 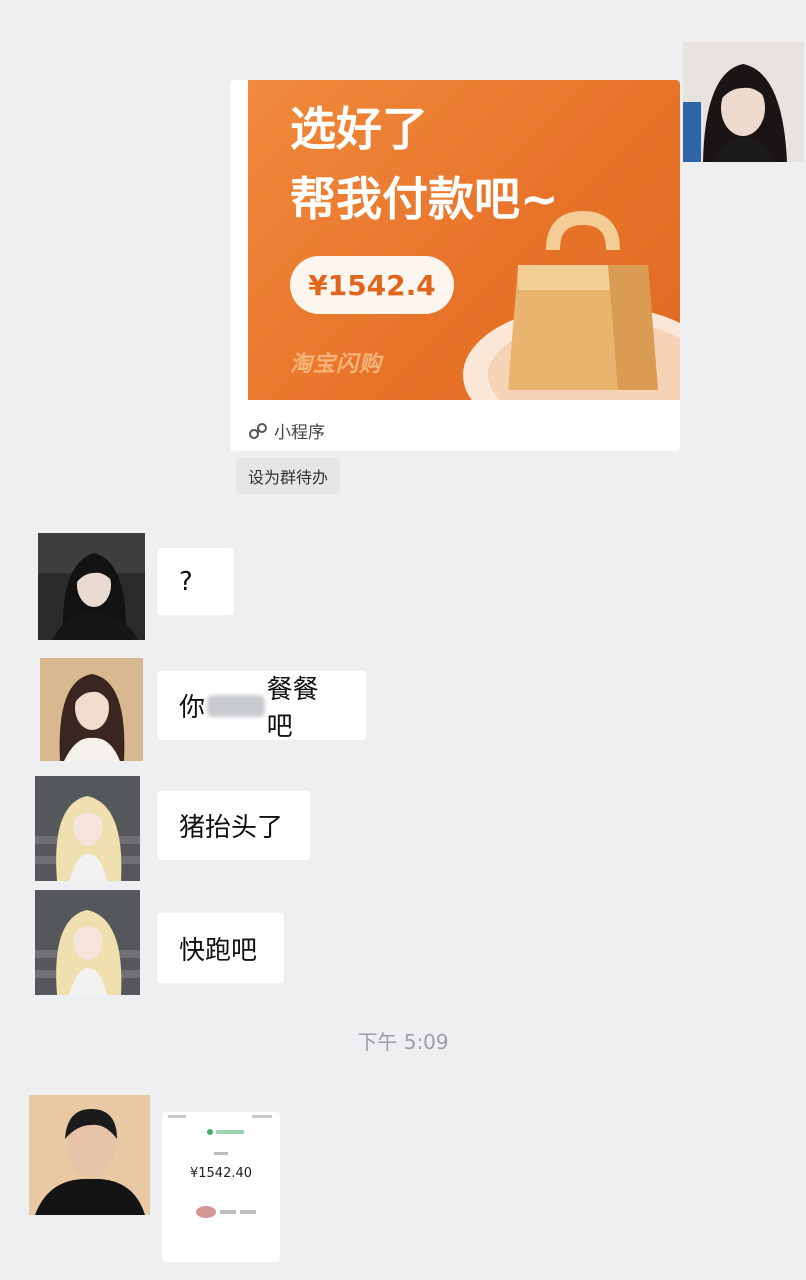 I want to click on message-bubble: 快跑吧, so click(x=220, y=948).